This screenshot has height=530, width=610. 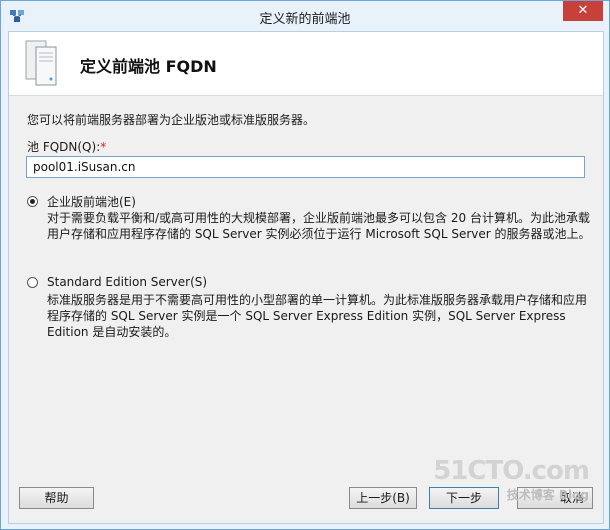 What do you see at coordinates (56, 498) in the screenshot?
I see `help-button: 帮助` at bounding box center [56, 498].